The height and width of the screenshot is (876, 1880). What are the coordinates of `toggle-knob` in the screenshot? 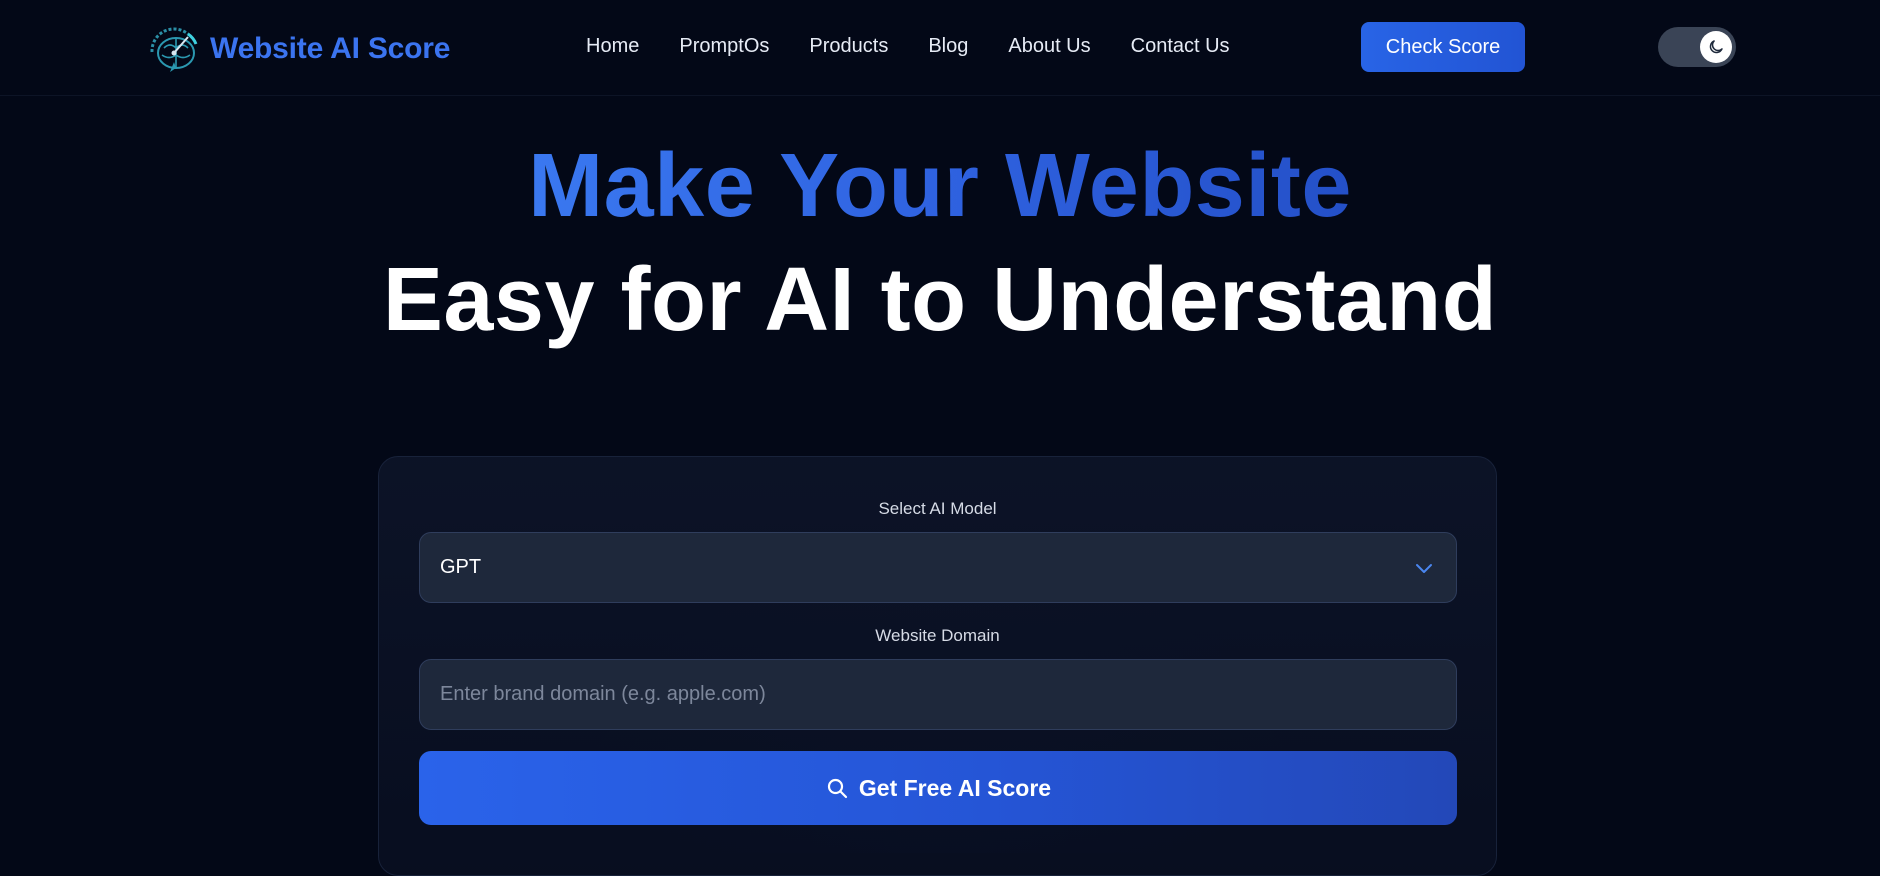 It's located at (1716, 47).